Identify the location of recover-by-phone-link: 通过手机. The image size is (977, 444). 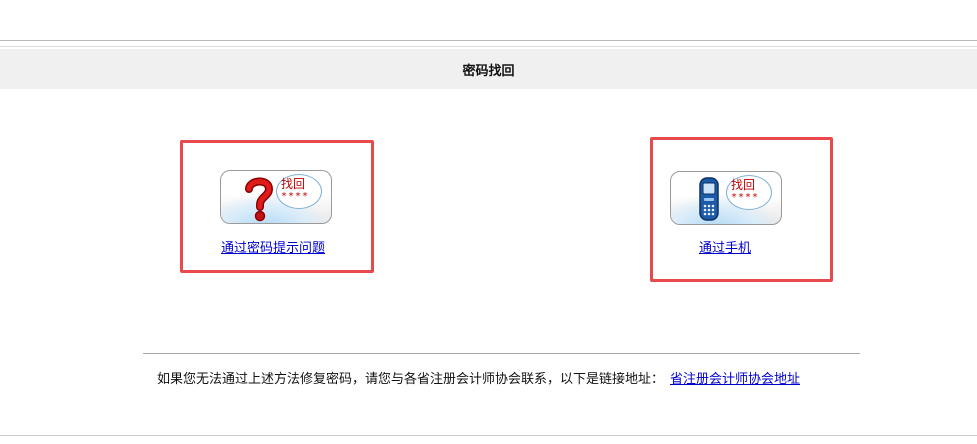
(725, 246).